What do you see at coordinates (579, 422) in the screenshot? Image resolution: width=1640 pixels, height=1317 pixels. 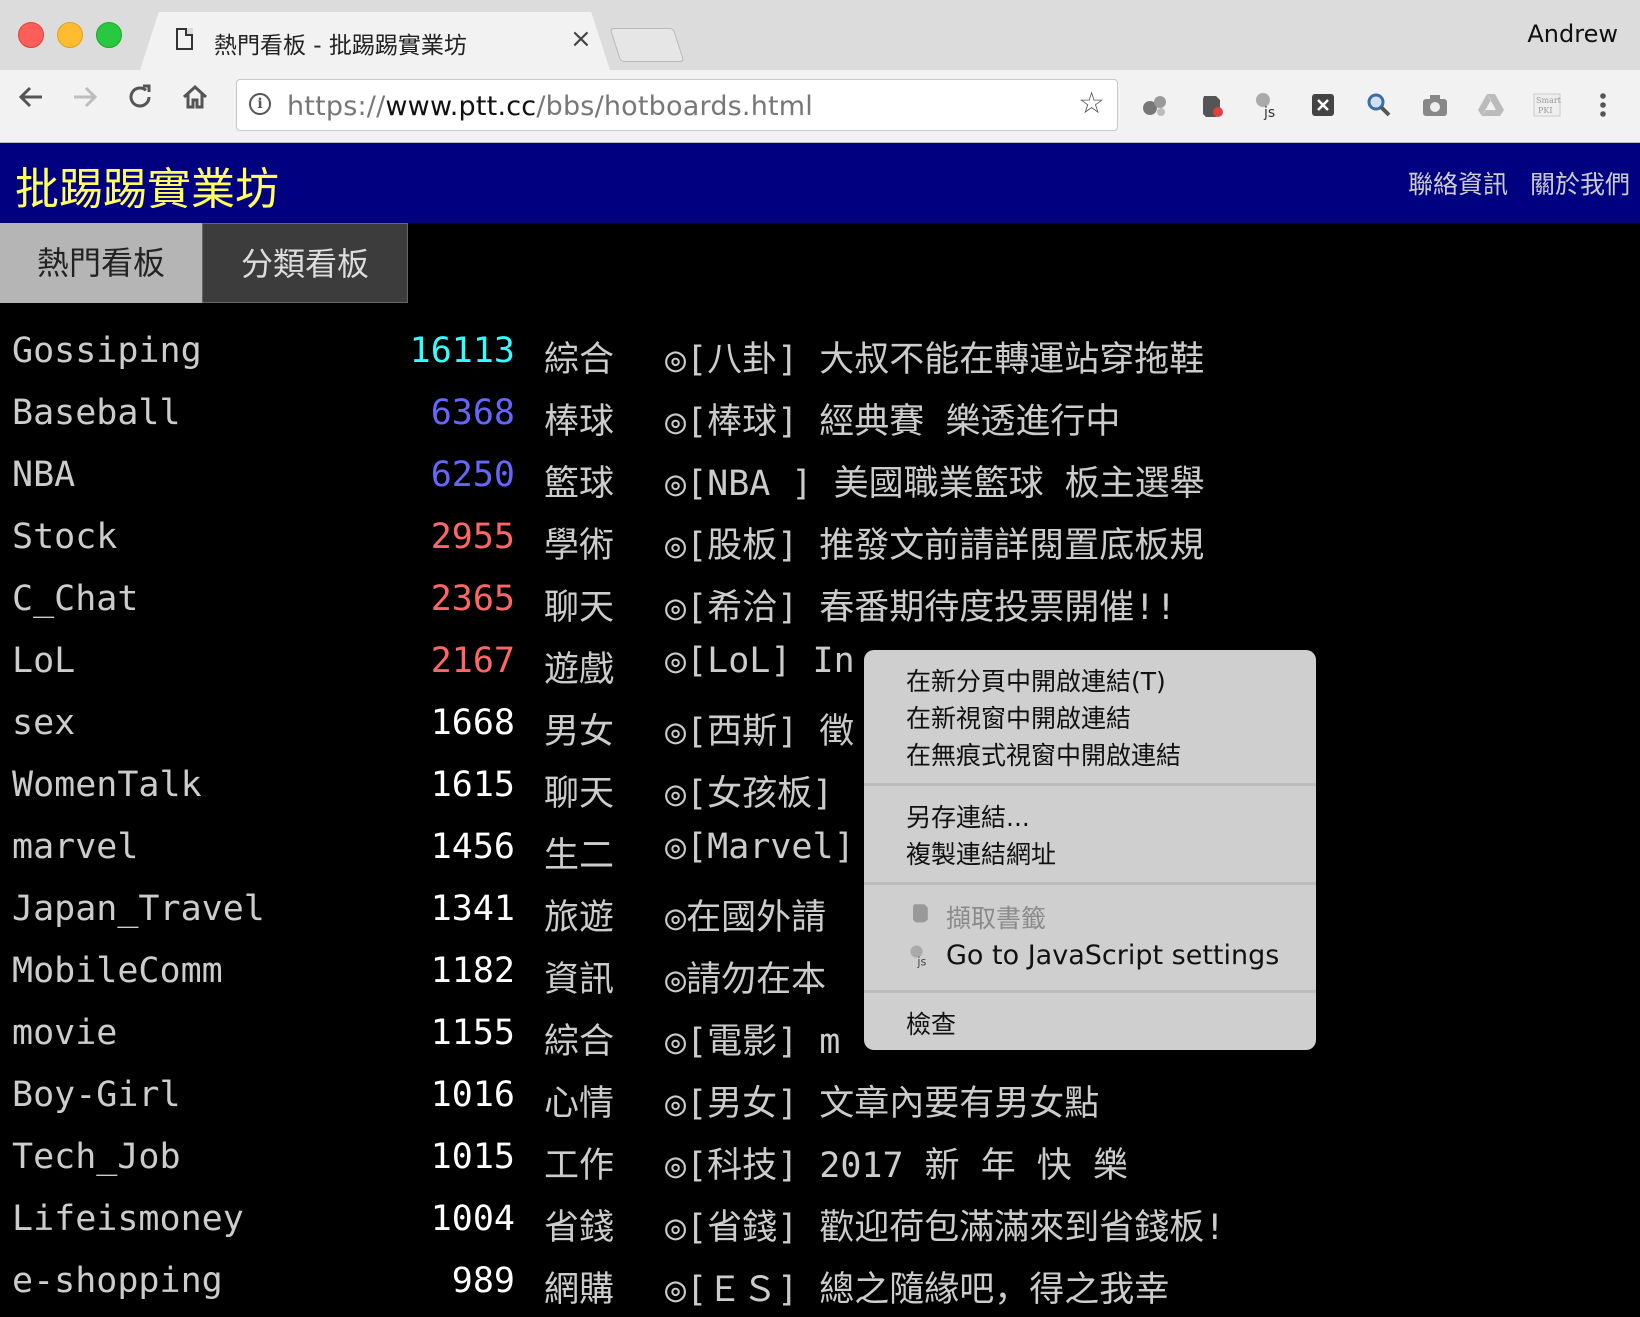 I see `board-class: 棒球` at bounding box center [579, 422].